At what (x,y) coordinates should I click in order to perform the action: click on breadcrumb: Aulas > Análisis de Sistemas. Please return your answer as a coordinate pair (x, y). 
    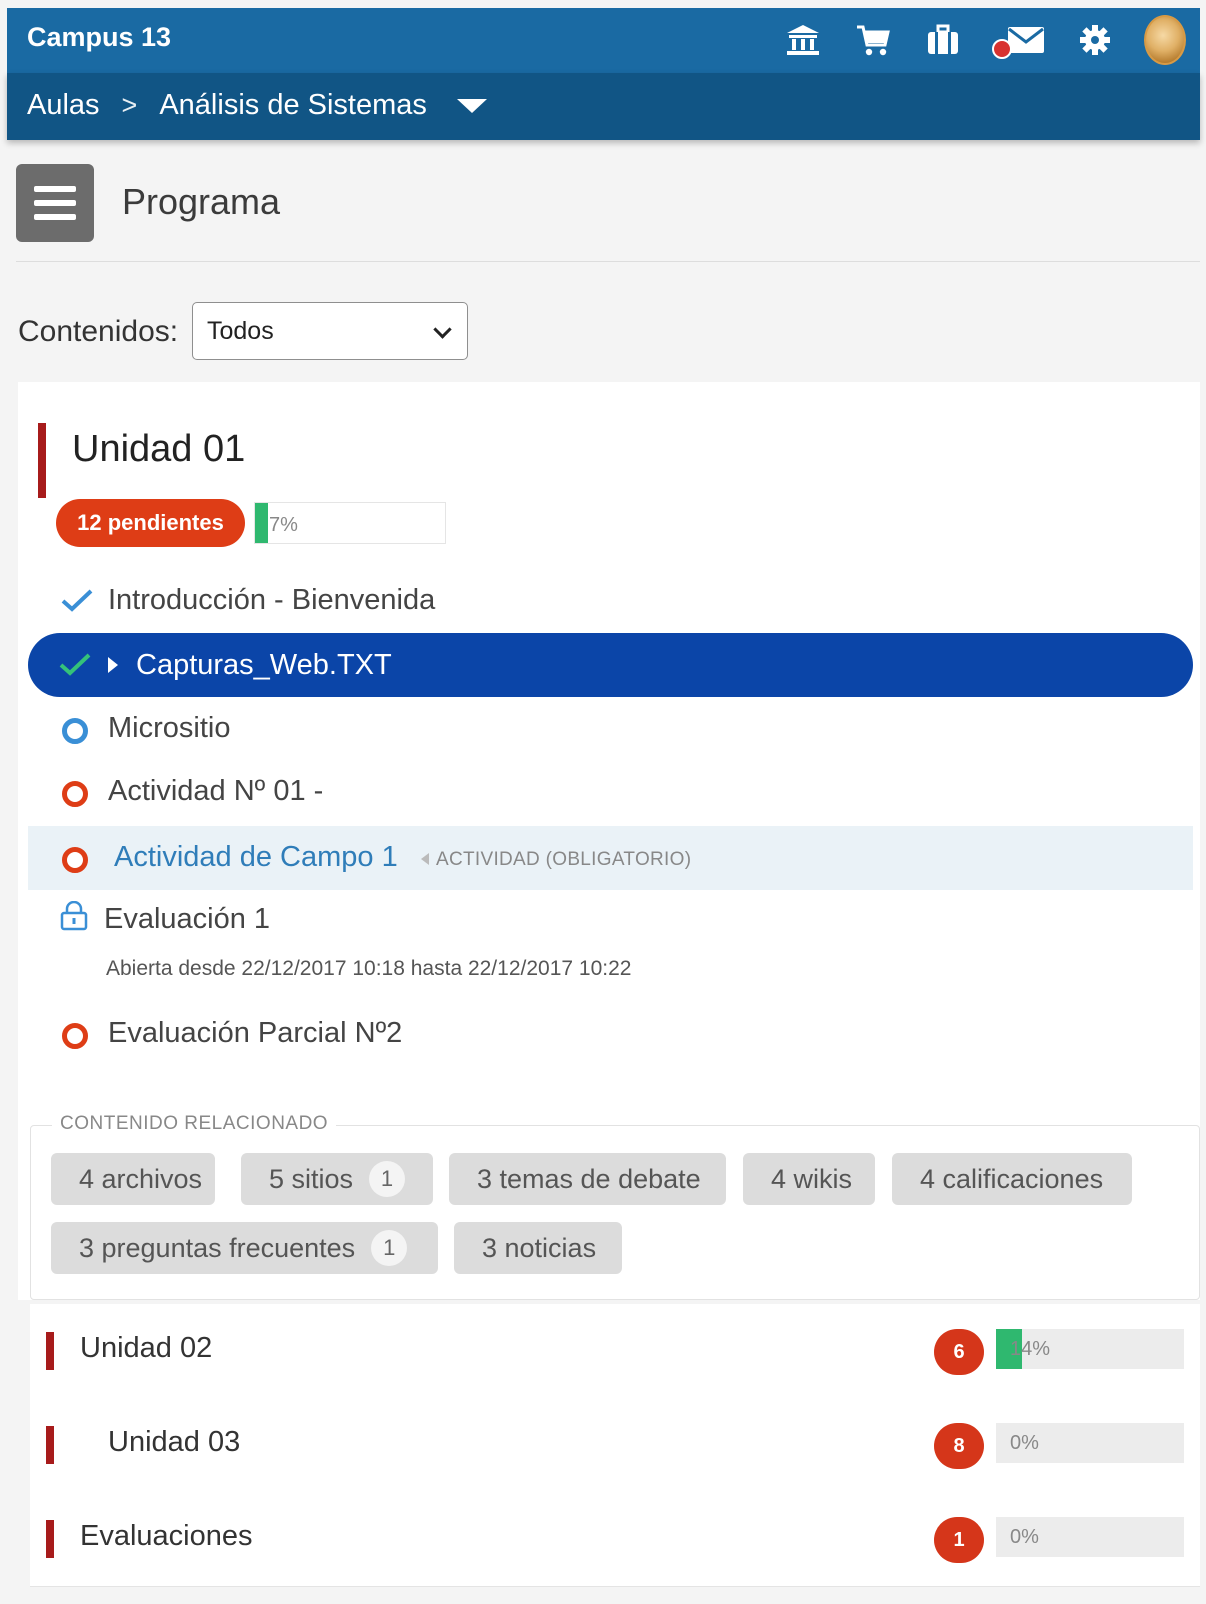
    Looking at the image, I should click on (257, 105).